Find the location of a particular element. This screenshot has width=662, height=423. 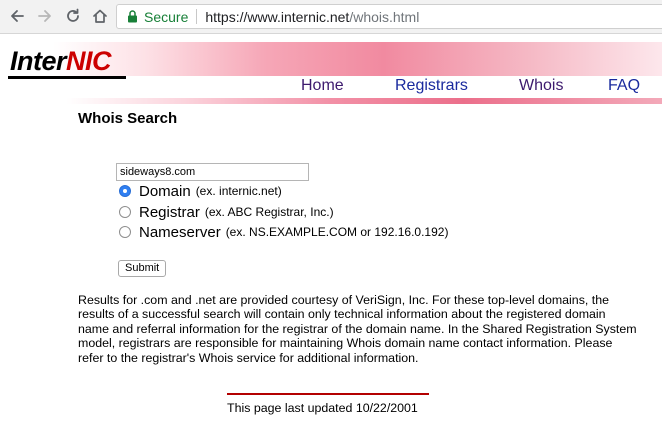

radio-button-domain is located at coordinates (125, 191).